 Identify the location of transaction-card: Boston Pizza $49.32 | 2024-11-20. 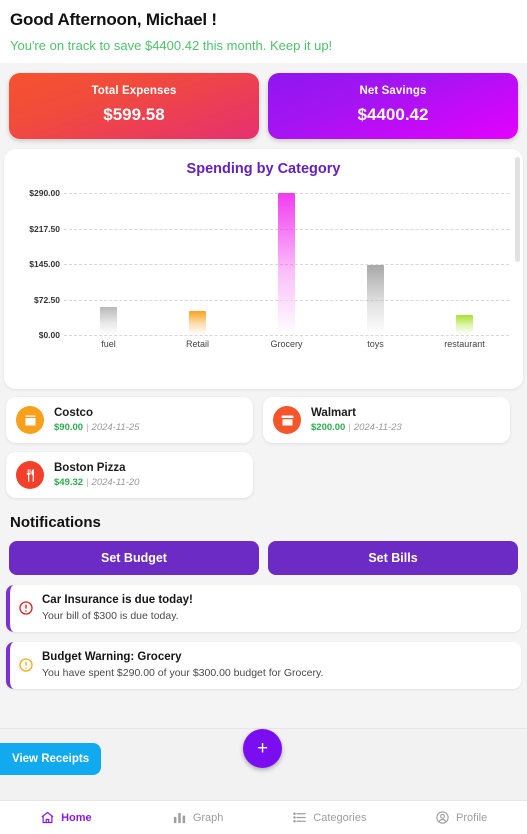
(129, 475).